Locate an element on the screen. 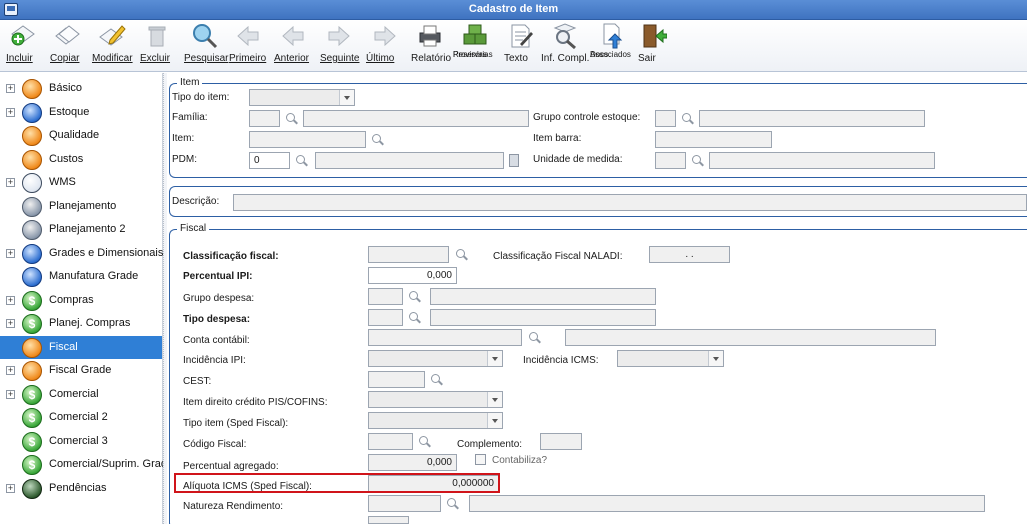 The height and width of the screenshot is (524, 1027). modificar-button: Modificar is located at coordinates (112, 46).